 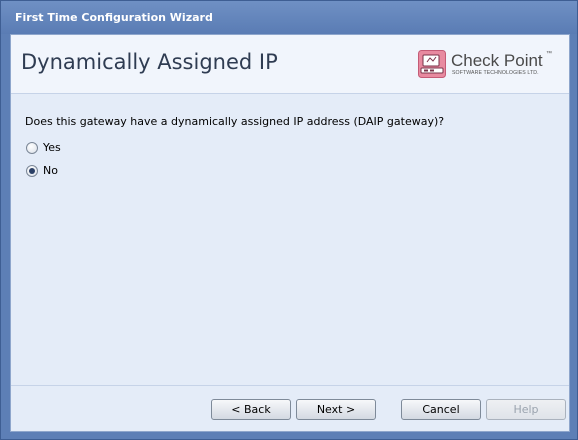 I want to click on check-point-logo: Check Point ™ SOFTWARE TECHNOLOGIES LTD., so click(x=487, y=64).